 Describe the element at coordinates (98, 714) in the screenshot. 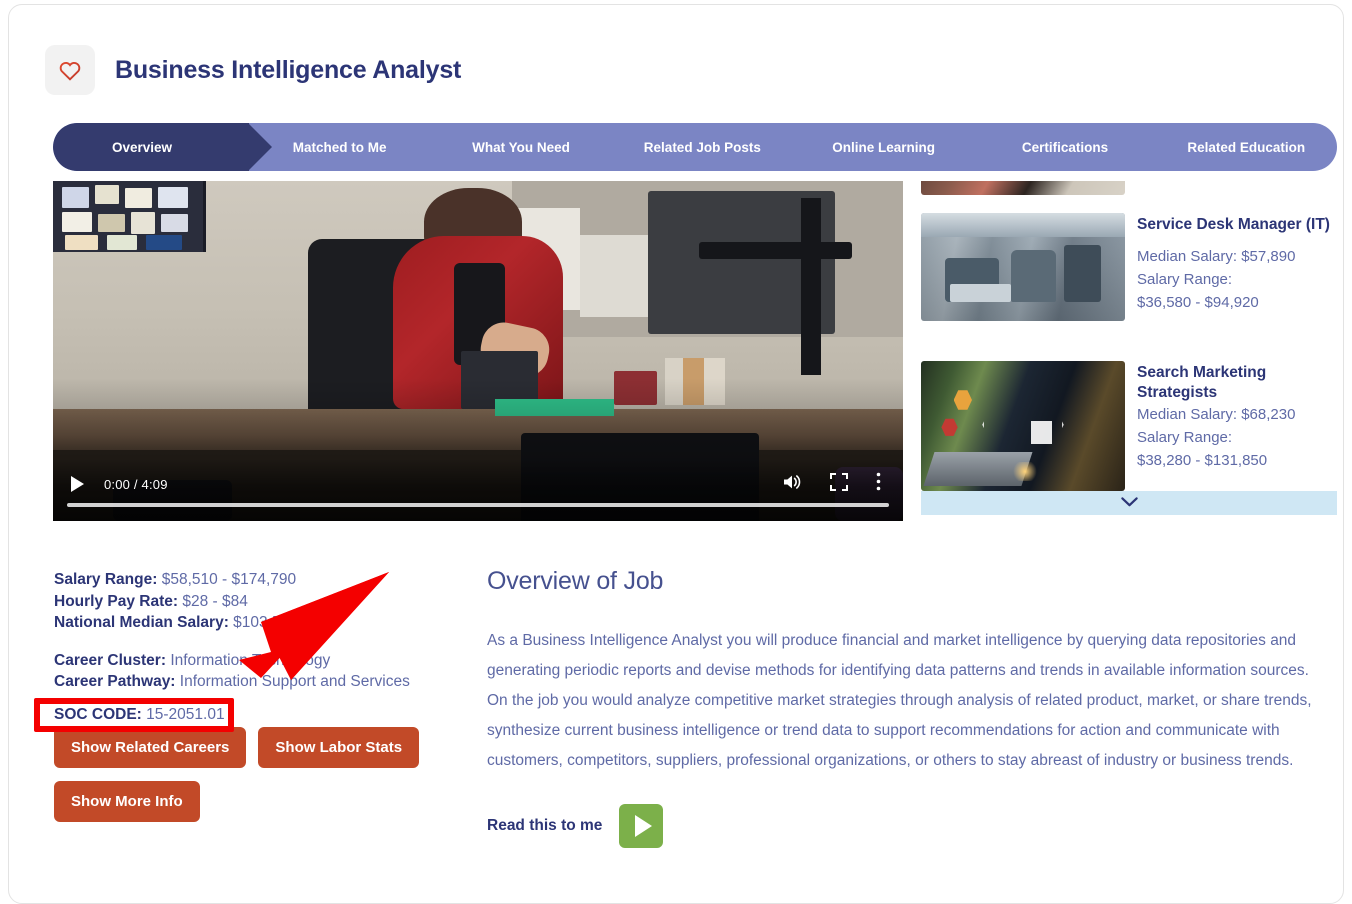

I see `soc-code-label: SOC CODE:` at that location.